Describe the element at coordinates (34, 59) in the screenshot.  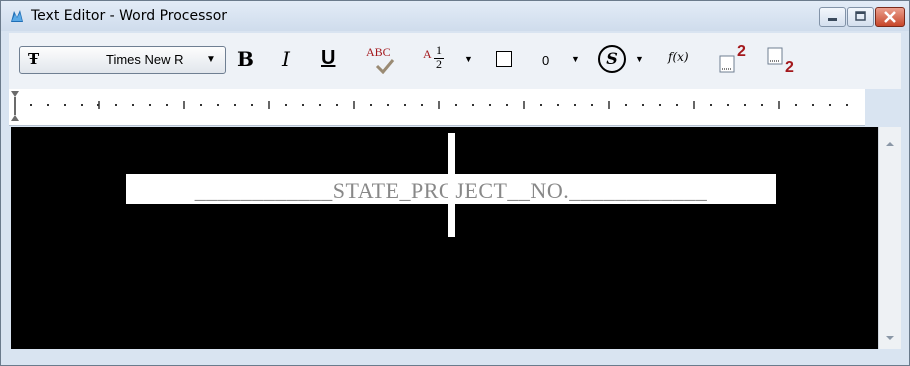
I see `font-icon: Ŧ` at that location.